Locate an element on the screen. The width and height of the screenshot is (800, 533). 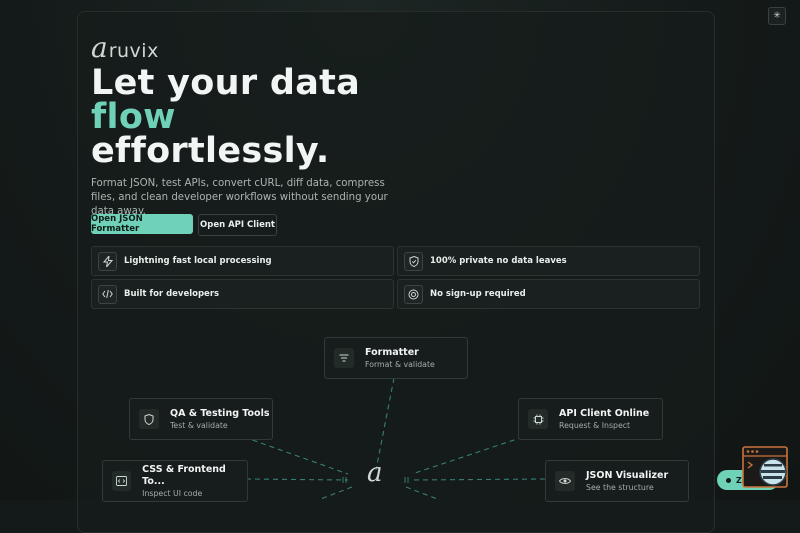
tool-title: JSON Visualizer is located at coordinates (627, 475).